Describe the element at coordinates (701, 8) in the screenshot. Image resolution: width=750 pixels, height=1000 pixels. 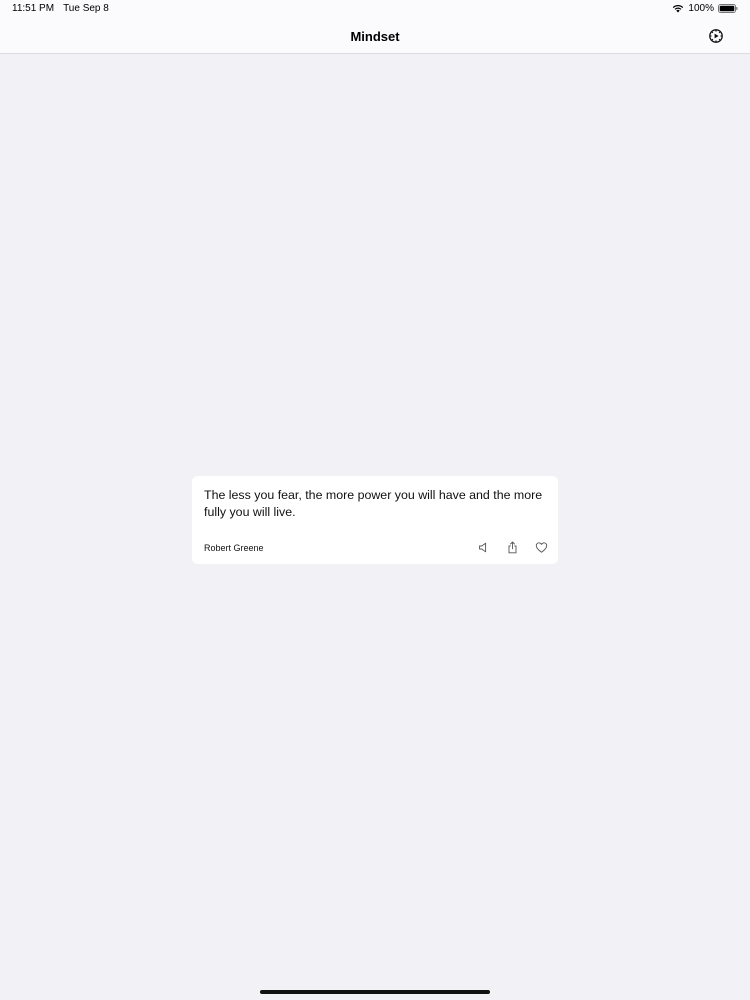
I see `battery-percent: 100%` at that location.